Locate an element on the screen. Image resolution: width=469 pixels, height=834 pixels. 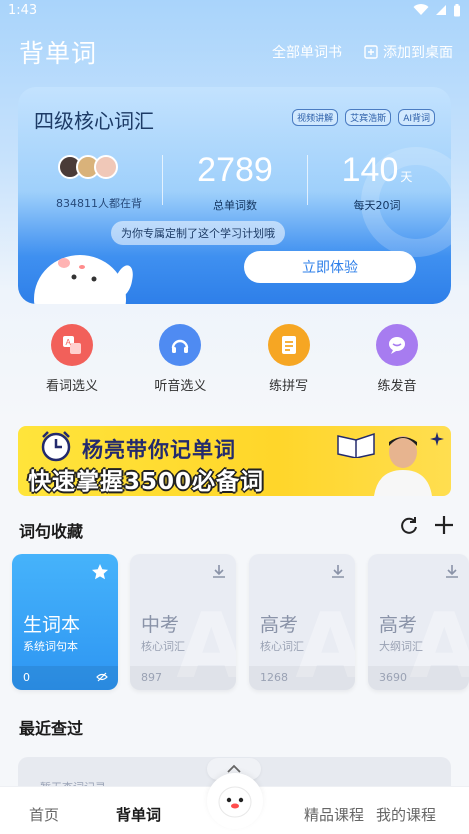
tab-home: 首页 is located at coordinates (44, 814).